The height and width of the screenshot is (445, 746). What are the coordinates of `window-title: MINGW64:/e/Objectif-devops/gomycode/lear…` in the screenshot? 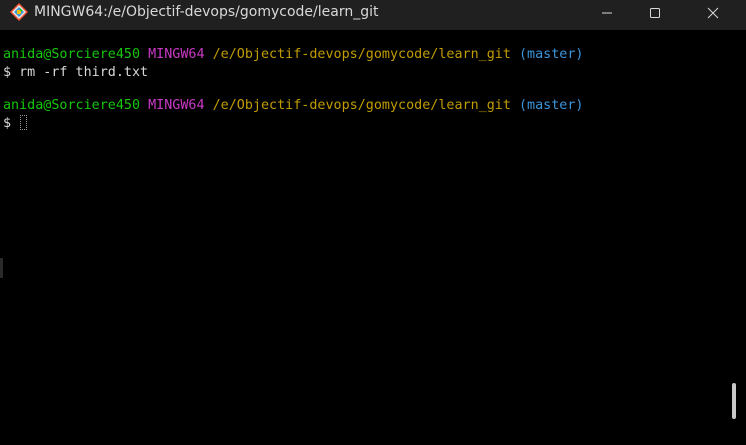 It's located at (206, 12).